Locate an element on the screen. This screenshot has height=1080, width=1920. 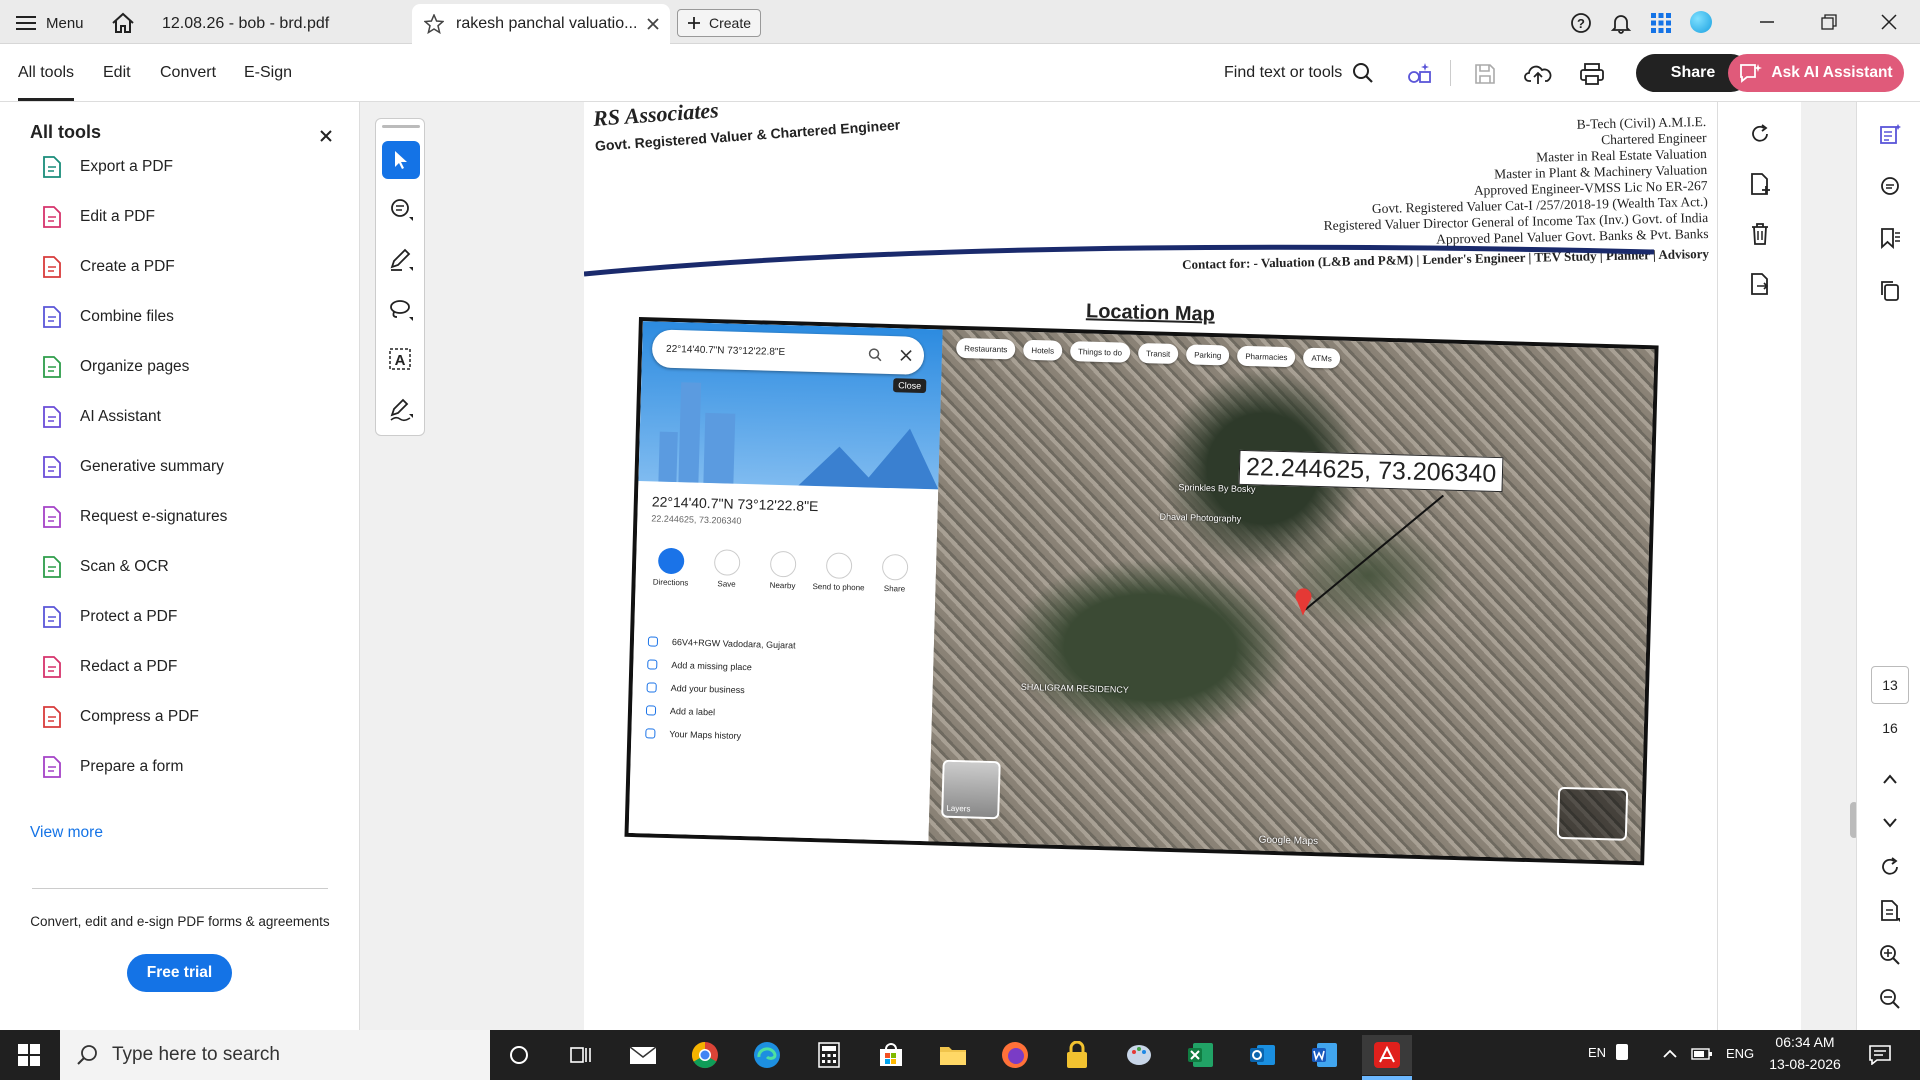
view-more-link: View more is located at coordinates (66, 833).